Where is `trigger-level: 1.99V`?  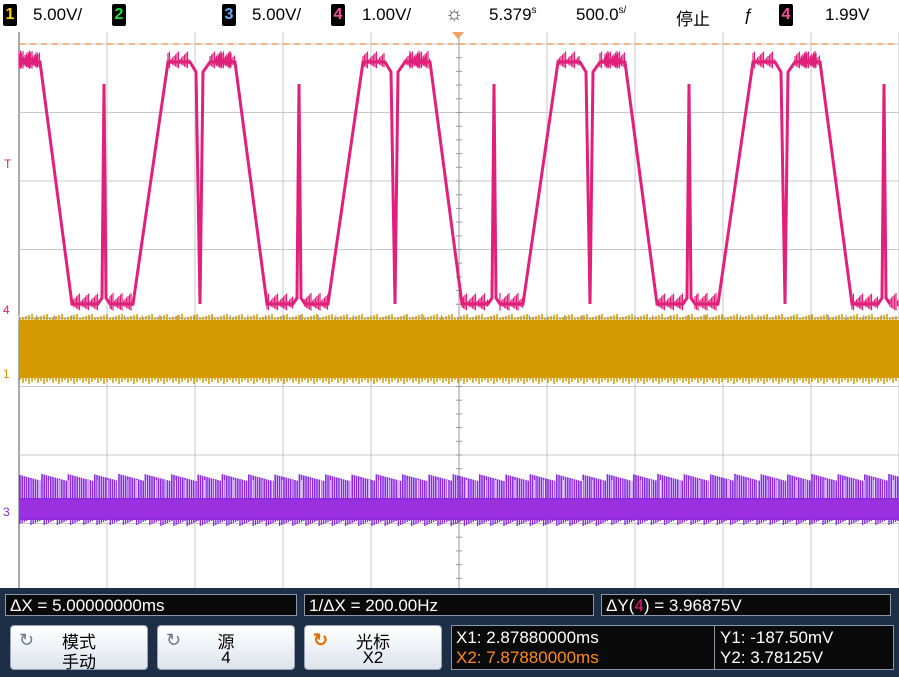 trigger-level: 1.99V is located at coordinates (847, 14).